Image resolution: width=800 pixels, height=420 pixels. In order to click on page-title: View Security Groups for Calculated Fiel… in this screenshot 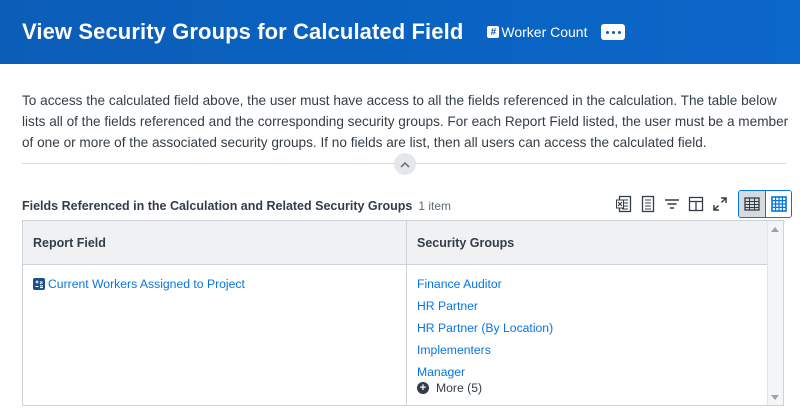, I will do `click(243, 31)`.